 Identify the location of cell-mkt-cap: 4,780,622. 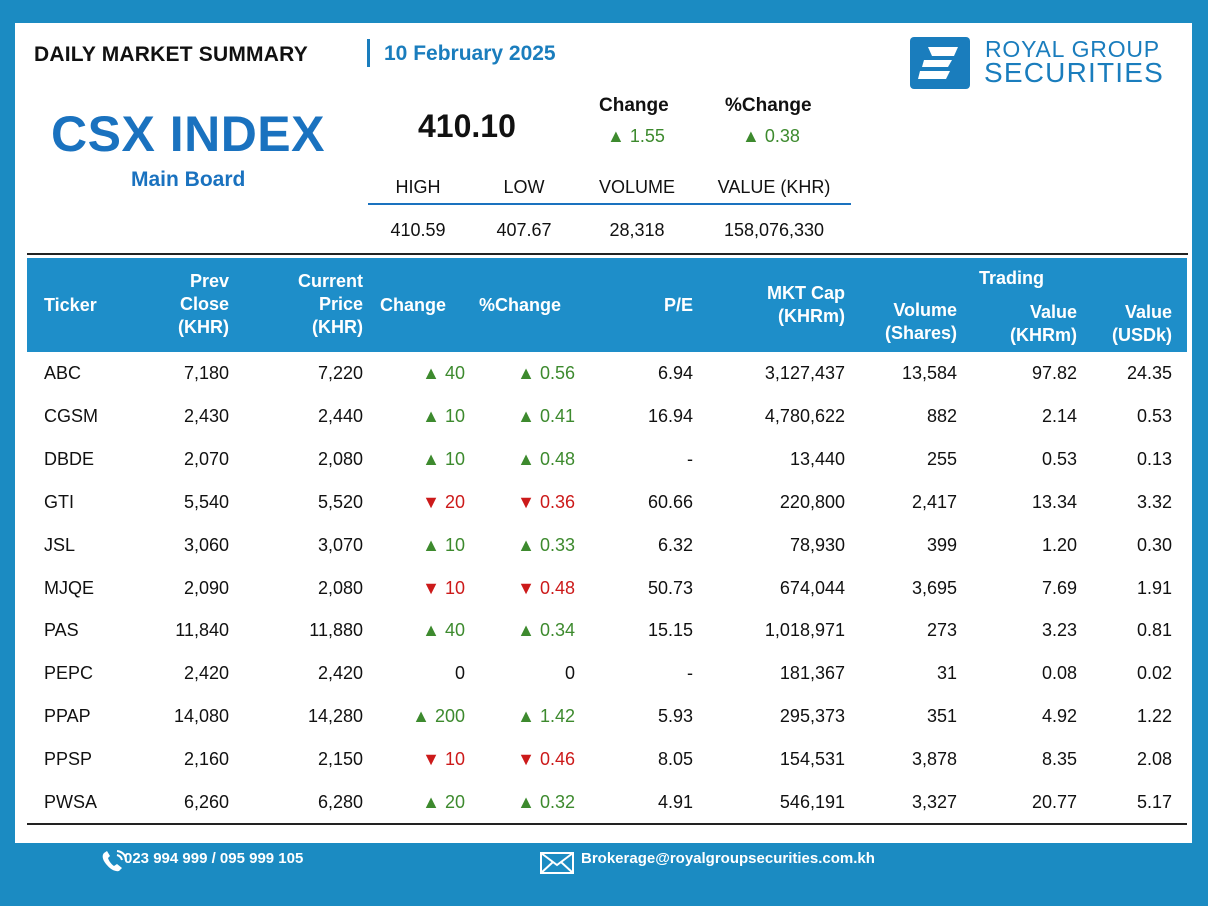
(804, 415).